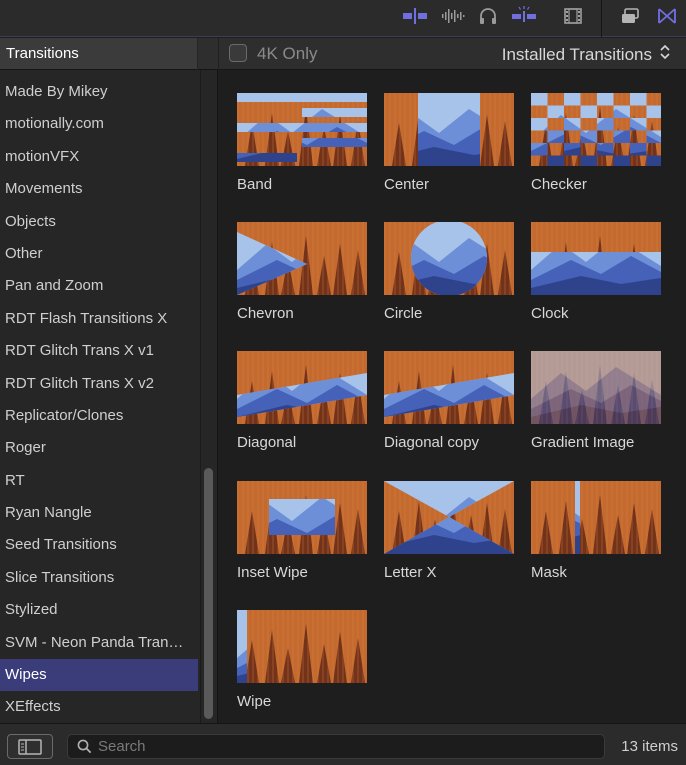 The image size is (686, 765). I want to click on transition-label: Diagonal copy, so click(432, 442).